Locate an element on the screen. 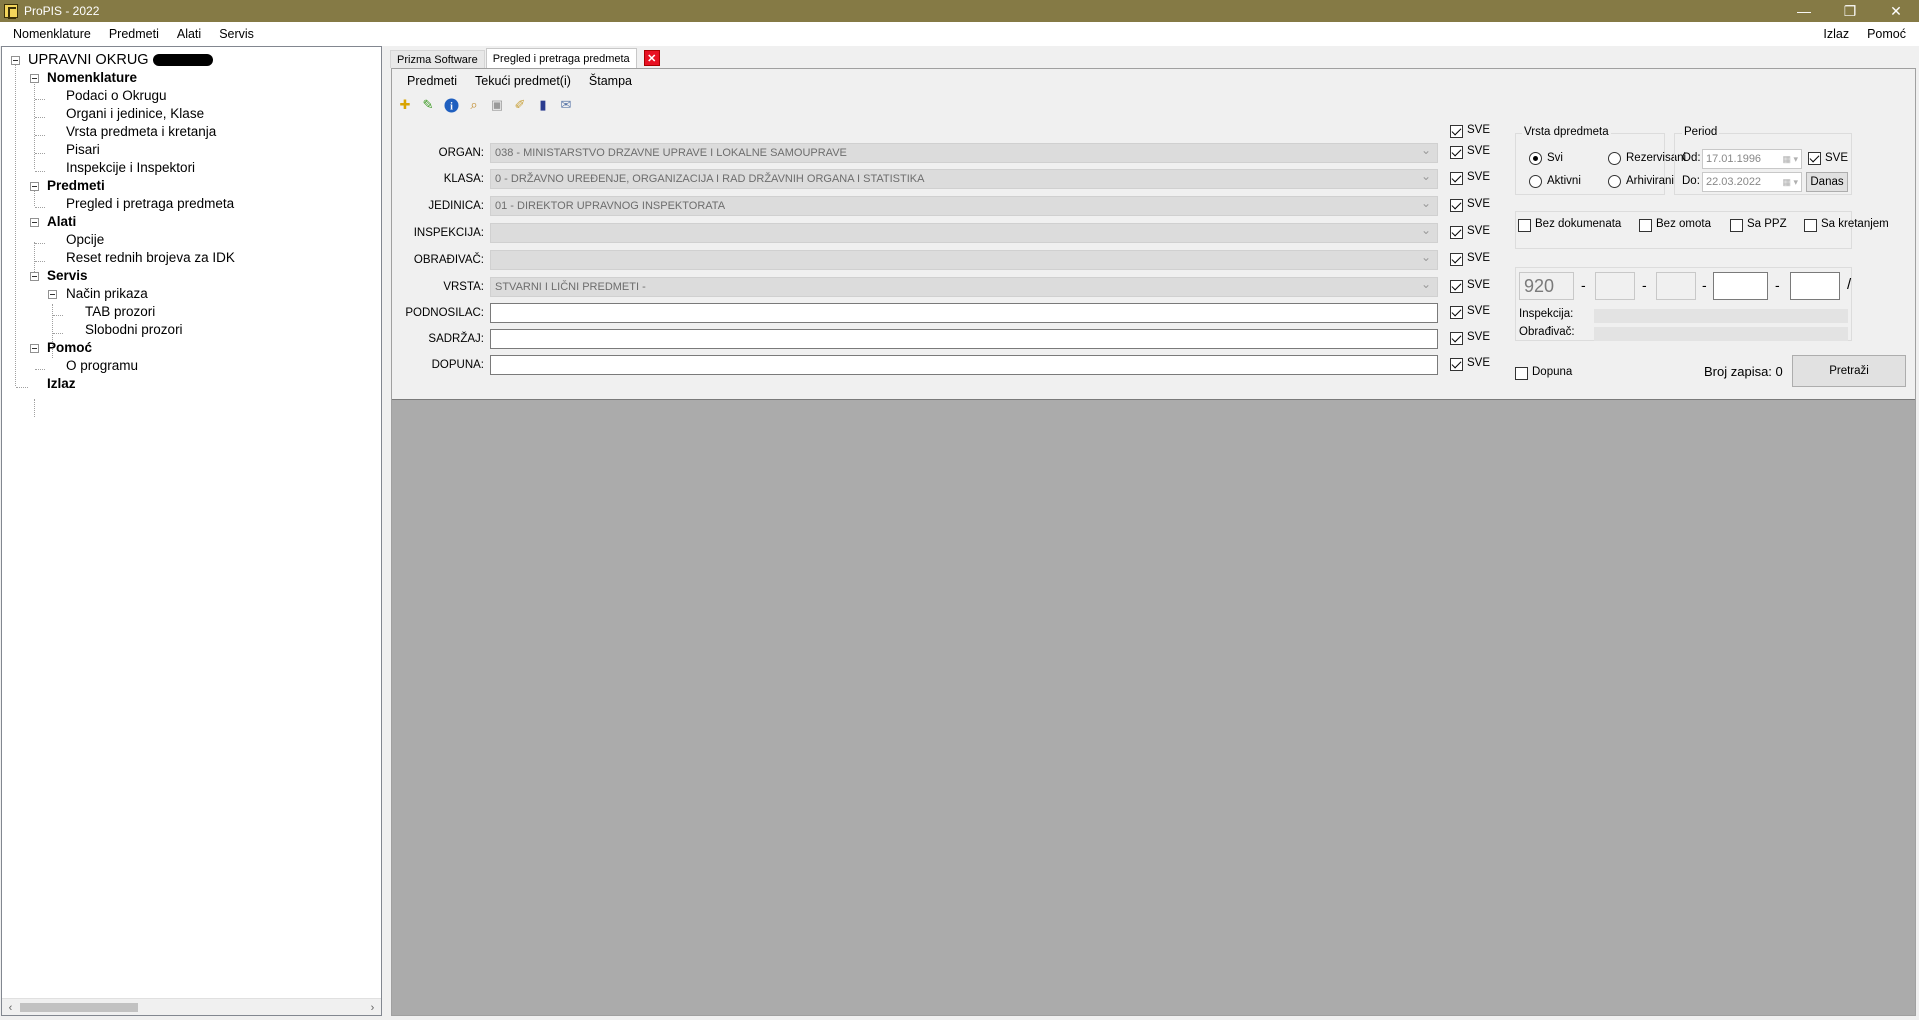  collapse-nacin-icon is located at coordinates (52, 294).